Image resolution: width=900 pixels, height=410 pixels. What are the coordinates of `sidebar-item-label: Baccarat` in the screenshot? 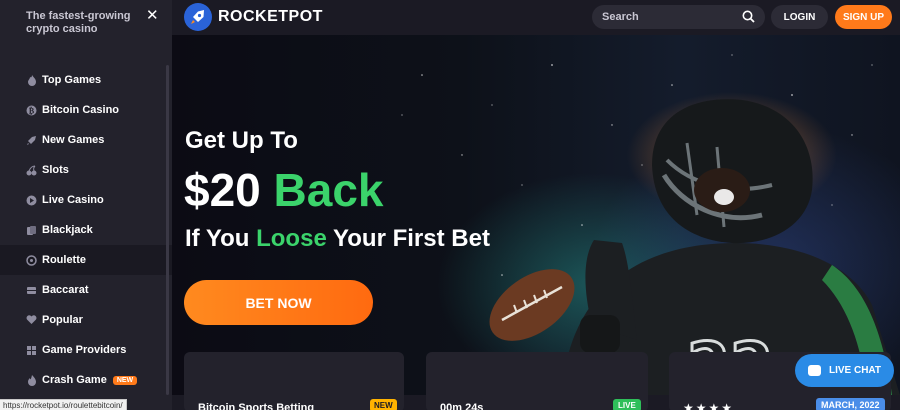 It's located at (65, 290).